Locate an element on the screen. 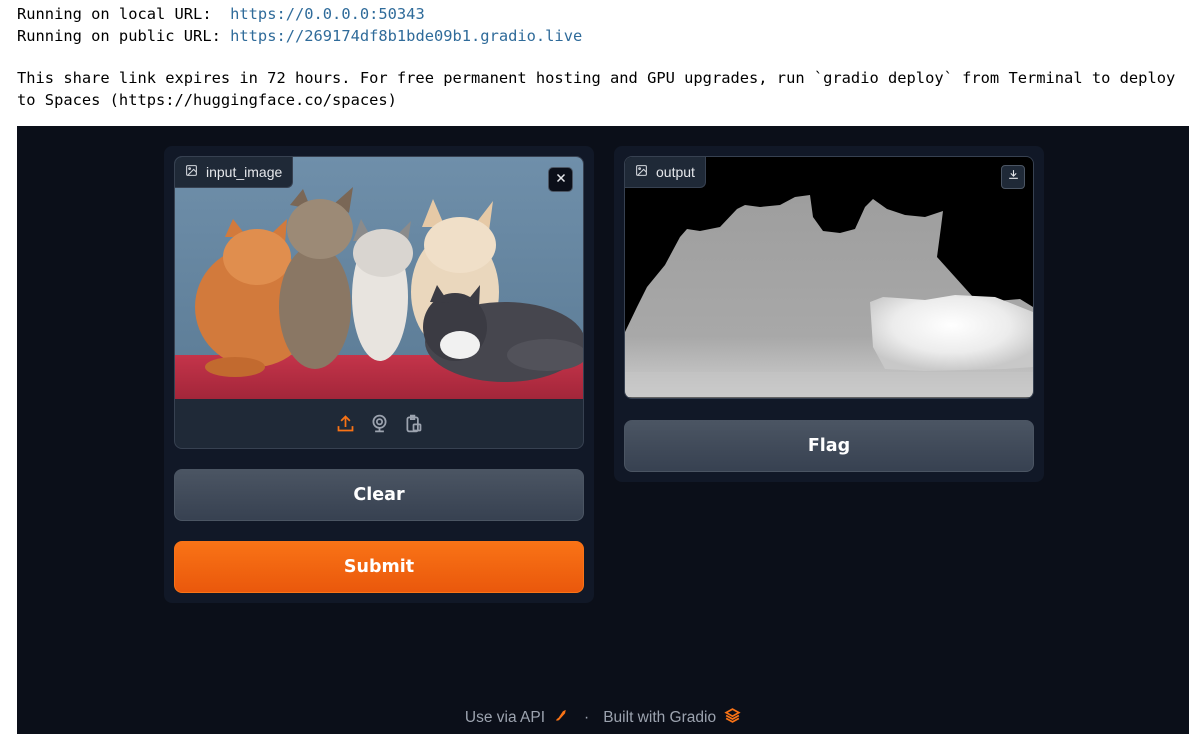  output-image-label: output is located at coordinates (665, 172).